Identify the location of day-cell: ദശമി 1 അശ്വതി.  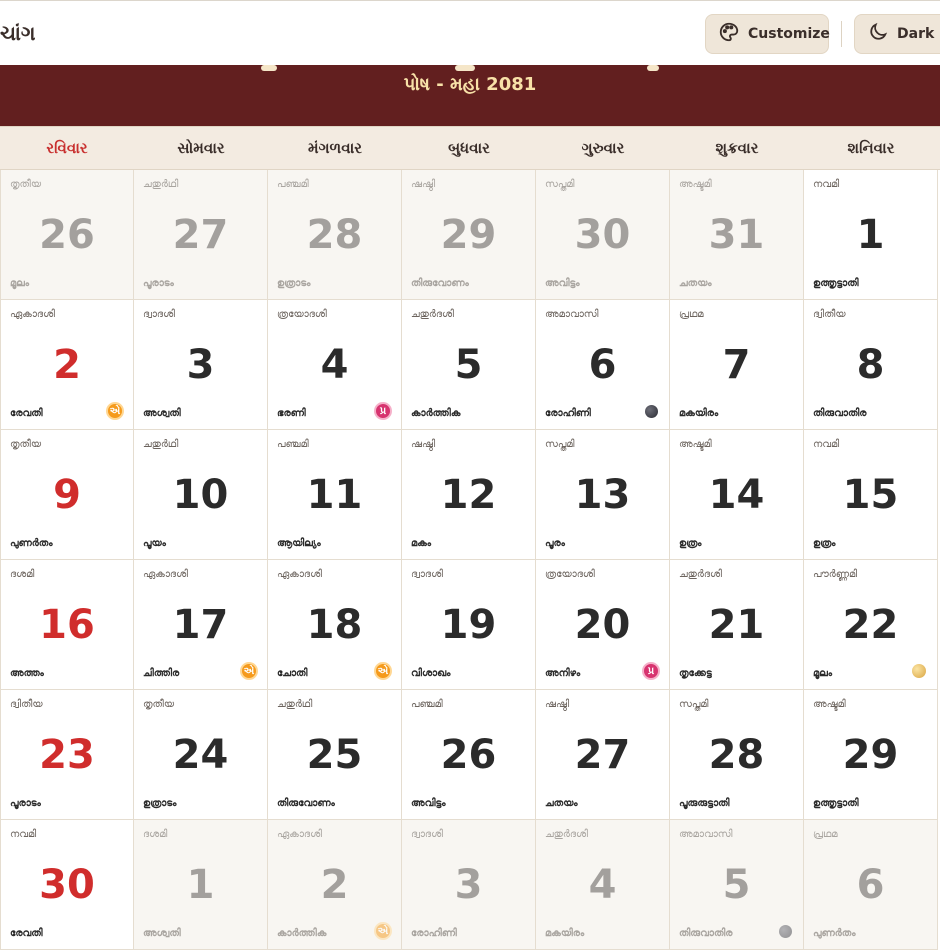
(201, 885).